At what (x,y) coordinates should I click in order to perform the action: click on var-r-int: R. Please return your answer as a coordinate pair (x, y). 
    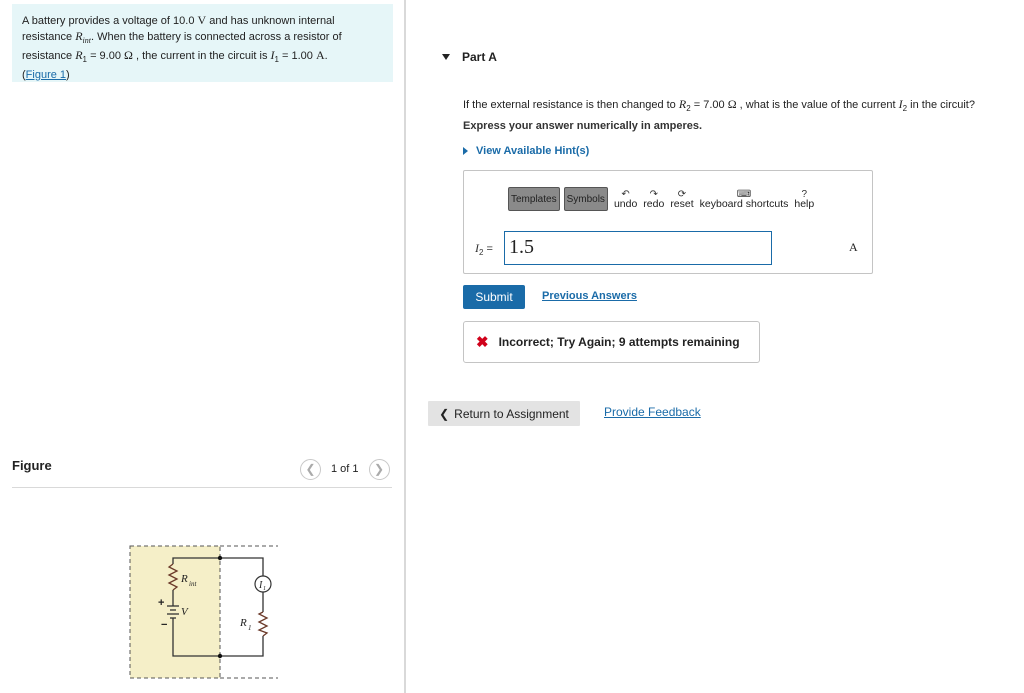
    Looking at the image, I should click on (79, 35).